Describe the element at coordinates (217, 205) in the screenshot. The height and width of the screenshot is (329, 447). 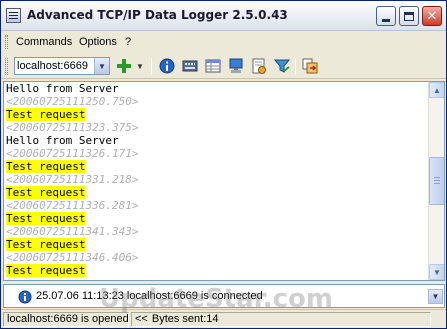
I see `log-timestamp: <20060725111336.281>` at that location.